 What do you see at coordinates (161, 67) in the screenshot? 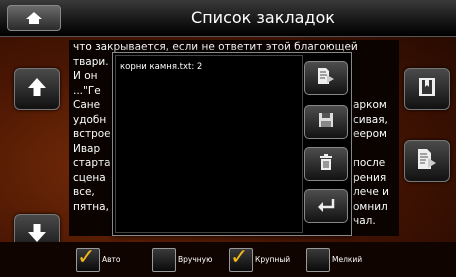
I see `list-item: корни камня.txt: 2` at bounding box center [161, 67].